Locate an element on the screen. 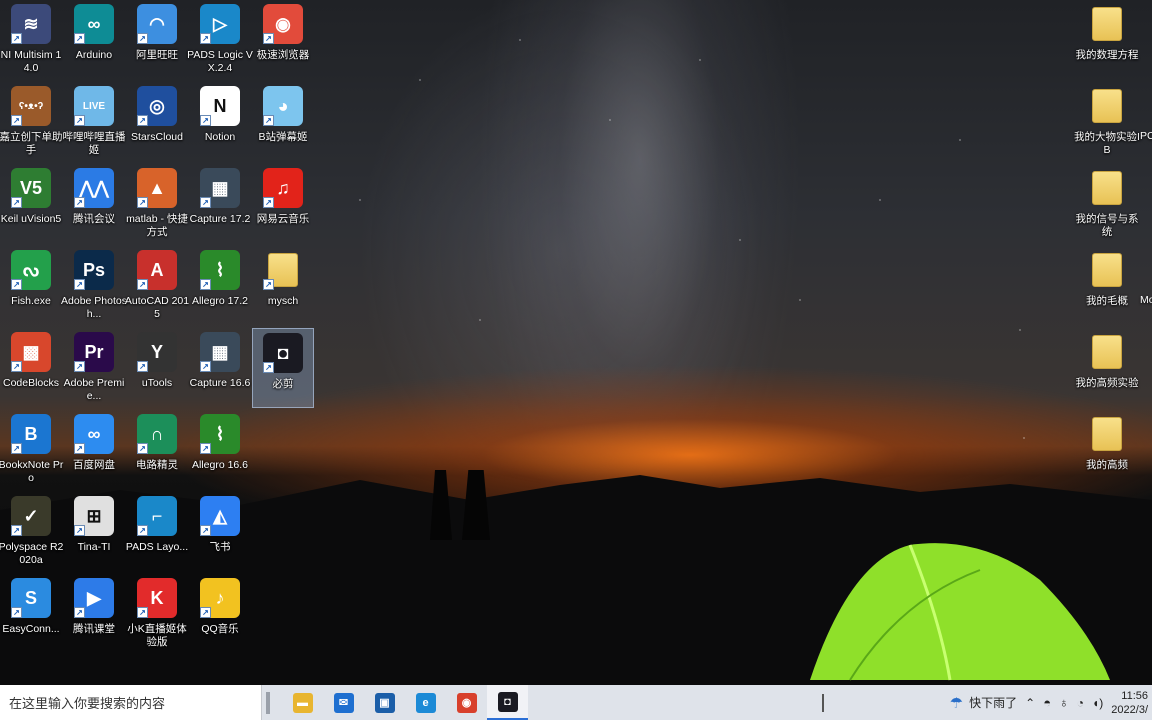 The image size is (1152, 720). desktop-icon: ⌇ ↗ Allegro 16.6 is located at coordinates (220, 450).